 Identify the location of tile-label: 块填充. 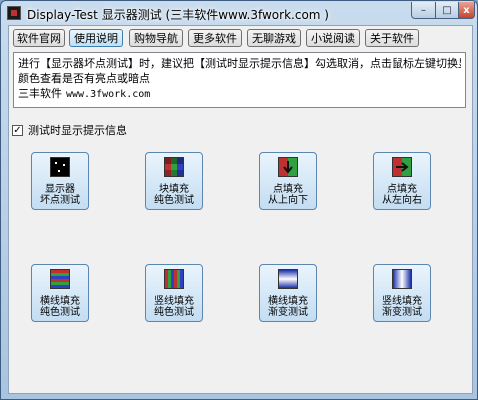
(174, 189).